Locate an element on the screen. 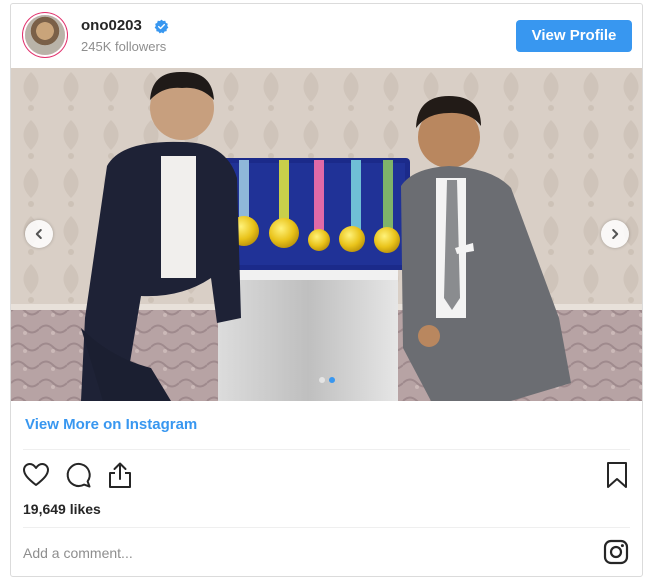 This screenshot has height=577, width=650. post-header: ono0203 245K followers View Profile is located at coordinates (326, 36).